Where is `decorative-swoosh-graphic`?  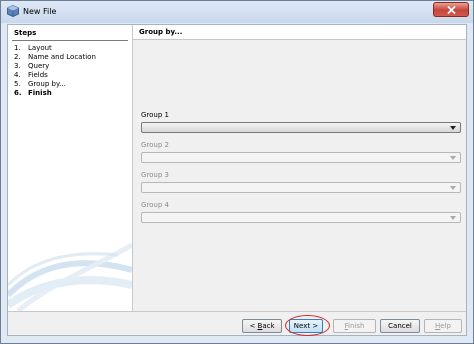
decorative-swoosh-graphic is located at coordinates (70, 276).